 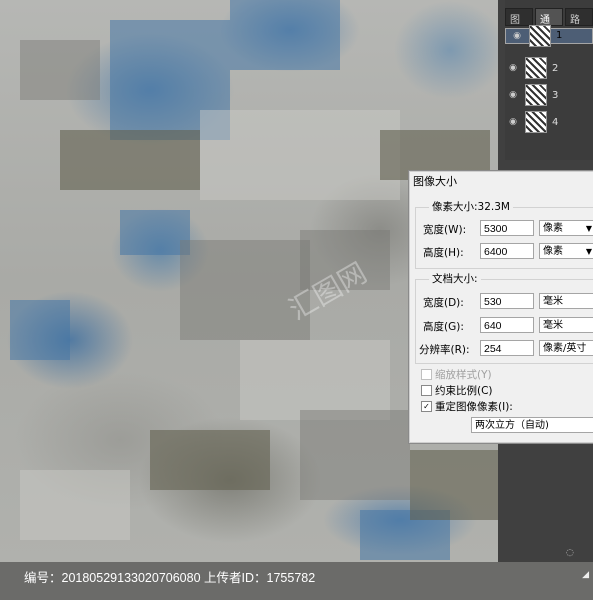 I want to click on doc-width-label: 宽度(D):, so click(x=443, y=303).